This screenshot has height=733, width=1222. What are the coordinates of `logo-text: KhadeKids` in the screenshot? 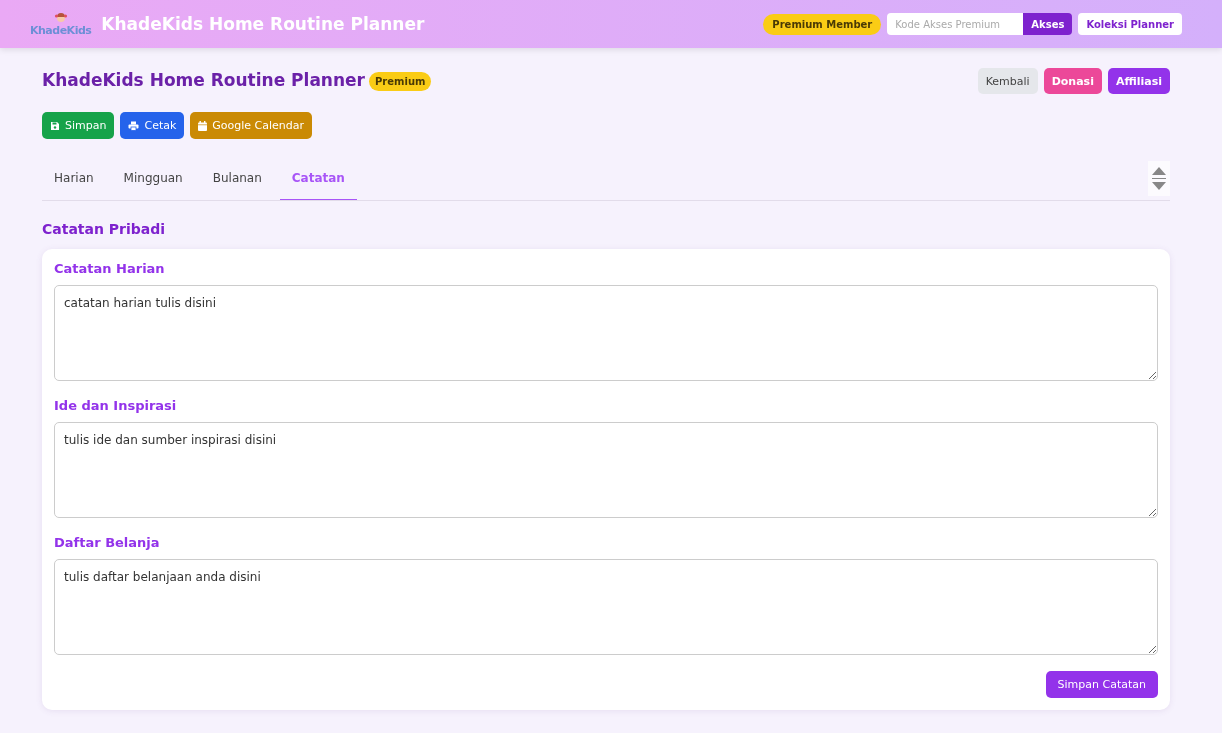 It's located at (61, 30).